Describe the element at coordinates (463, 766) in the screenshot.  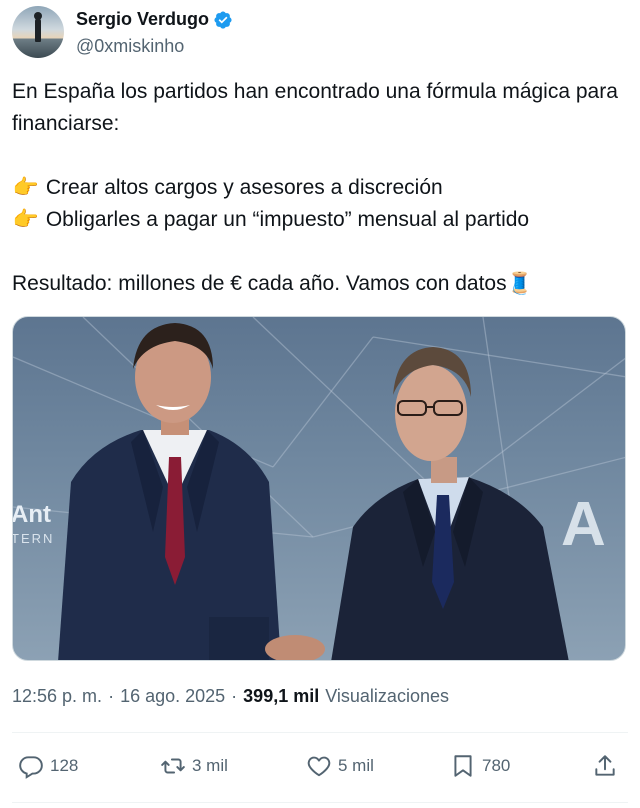
I see `bookmark-icon` at that location.